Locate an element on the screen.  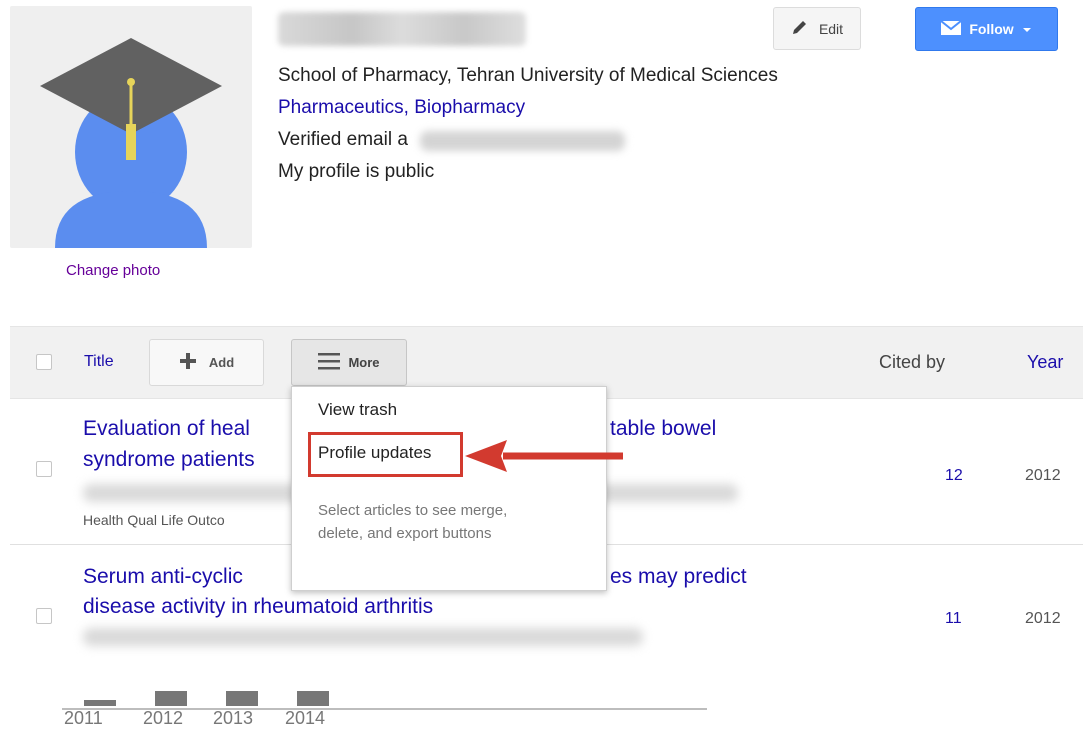
histogram-year-label: 2014 is located at coordinates (305, 718).